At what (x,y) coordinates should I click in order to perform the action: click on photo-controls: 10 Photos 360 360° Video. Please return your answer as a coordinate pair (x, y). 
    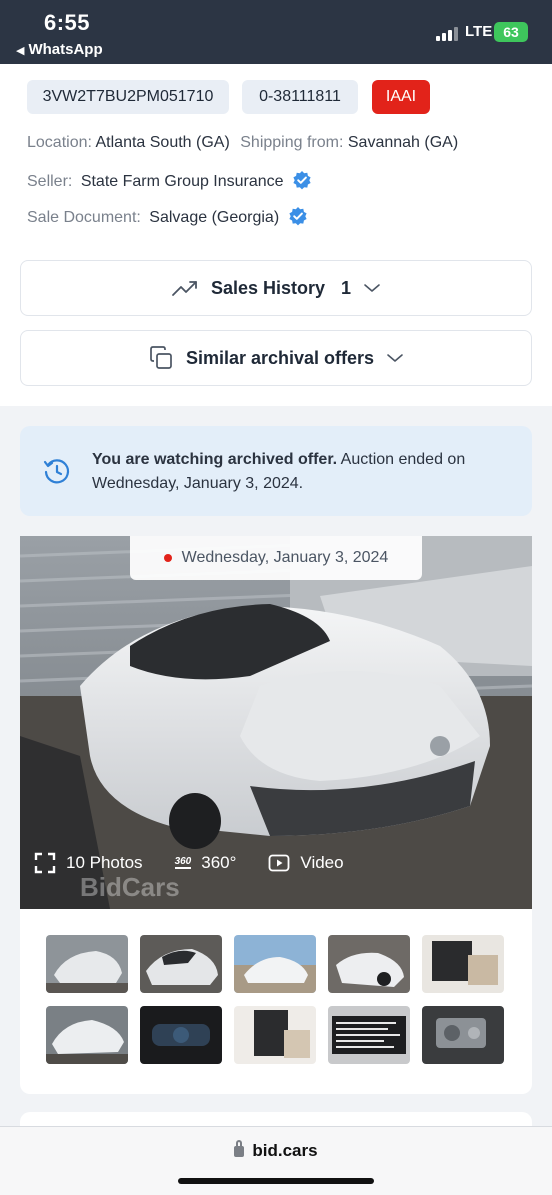
    Looking at the image, I should click on (189, 863).